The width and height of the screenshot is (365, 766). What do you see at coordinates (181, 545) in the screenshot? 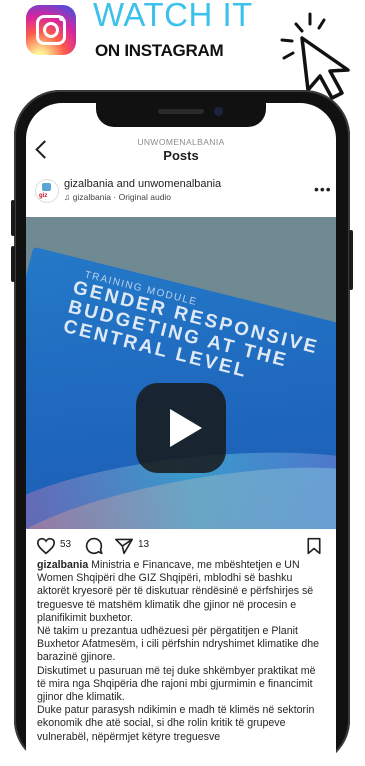
I see `post-actions: 53 13` at bounding box center [181, 545].